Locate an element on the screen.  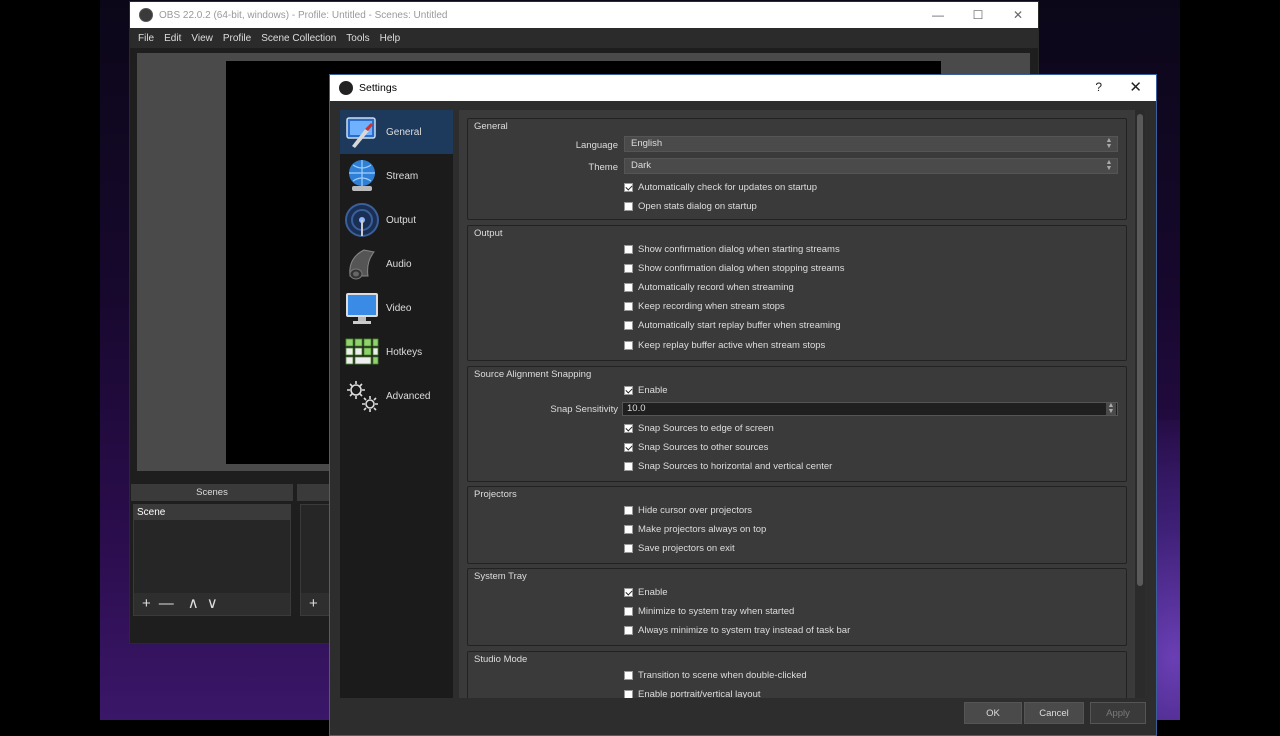
spin-arrows-icon: ▲ ▼ is located at coordinates (1111, 408).